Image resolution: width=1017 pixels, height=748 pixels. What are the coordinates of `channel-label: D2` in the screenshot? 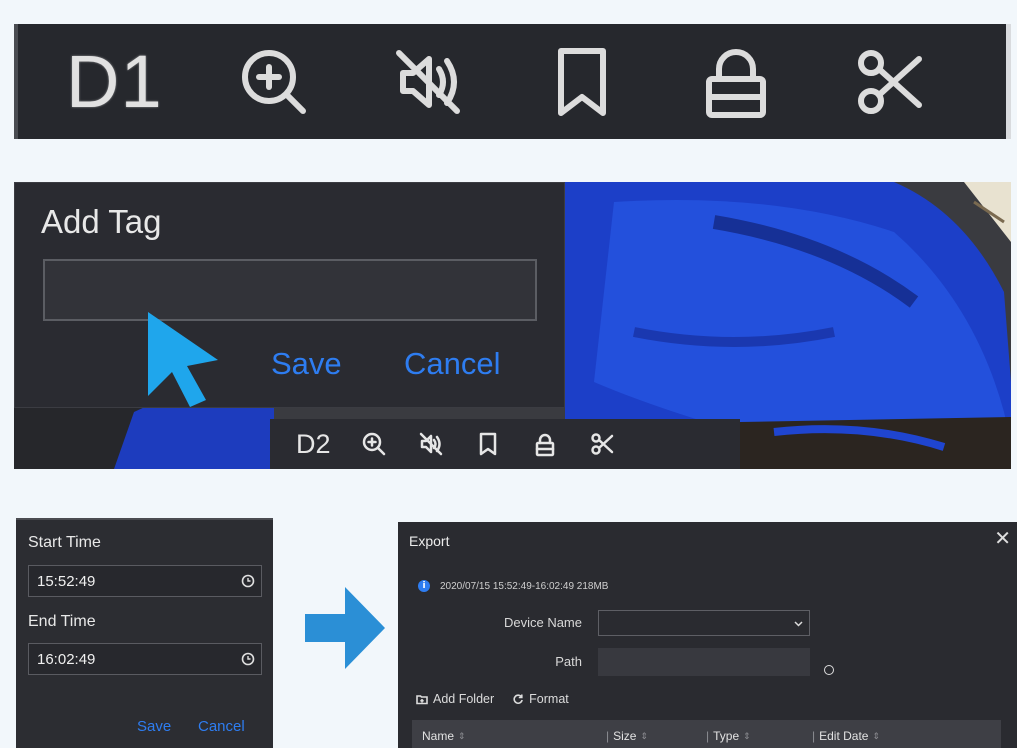 It's located at (313, 443).